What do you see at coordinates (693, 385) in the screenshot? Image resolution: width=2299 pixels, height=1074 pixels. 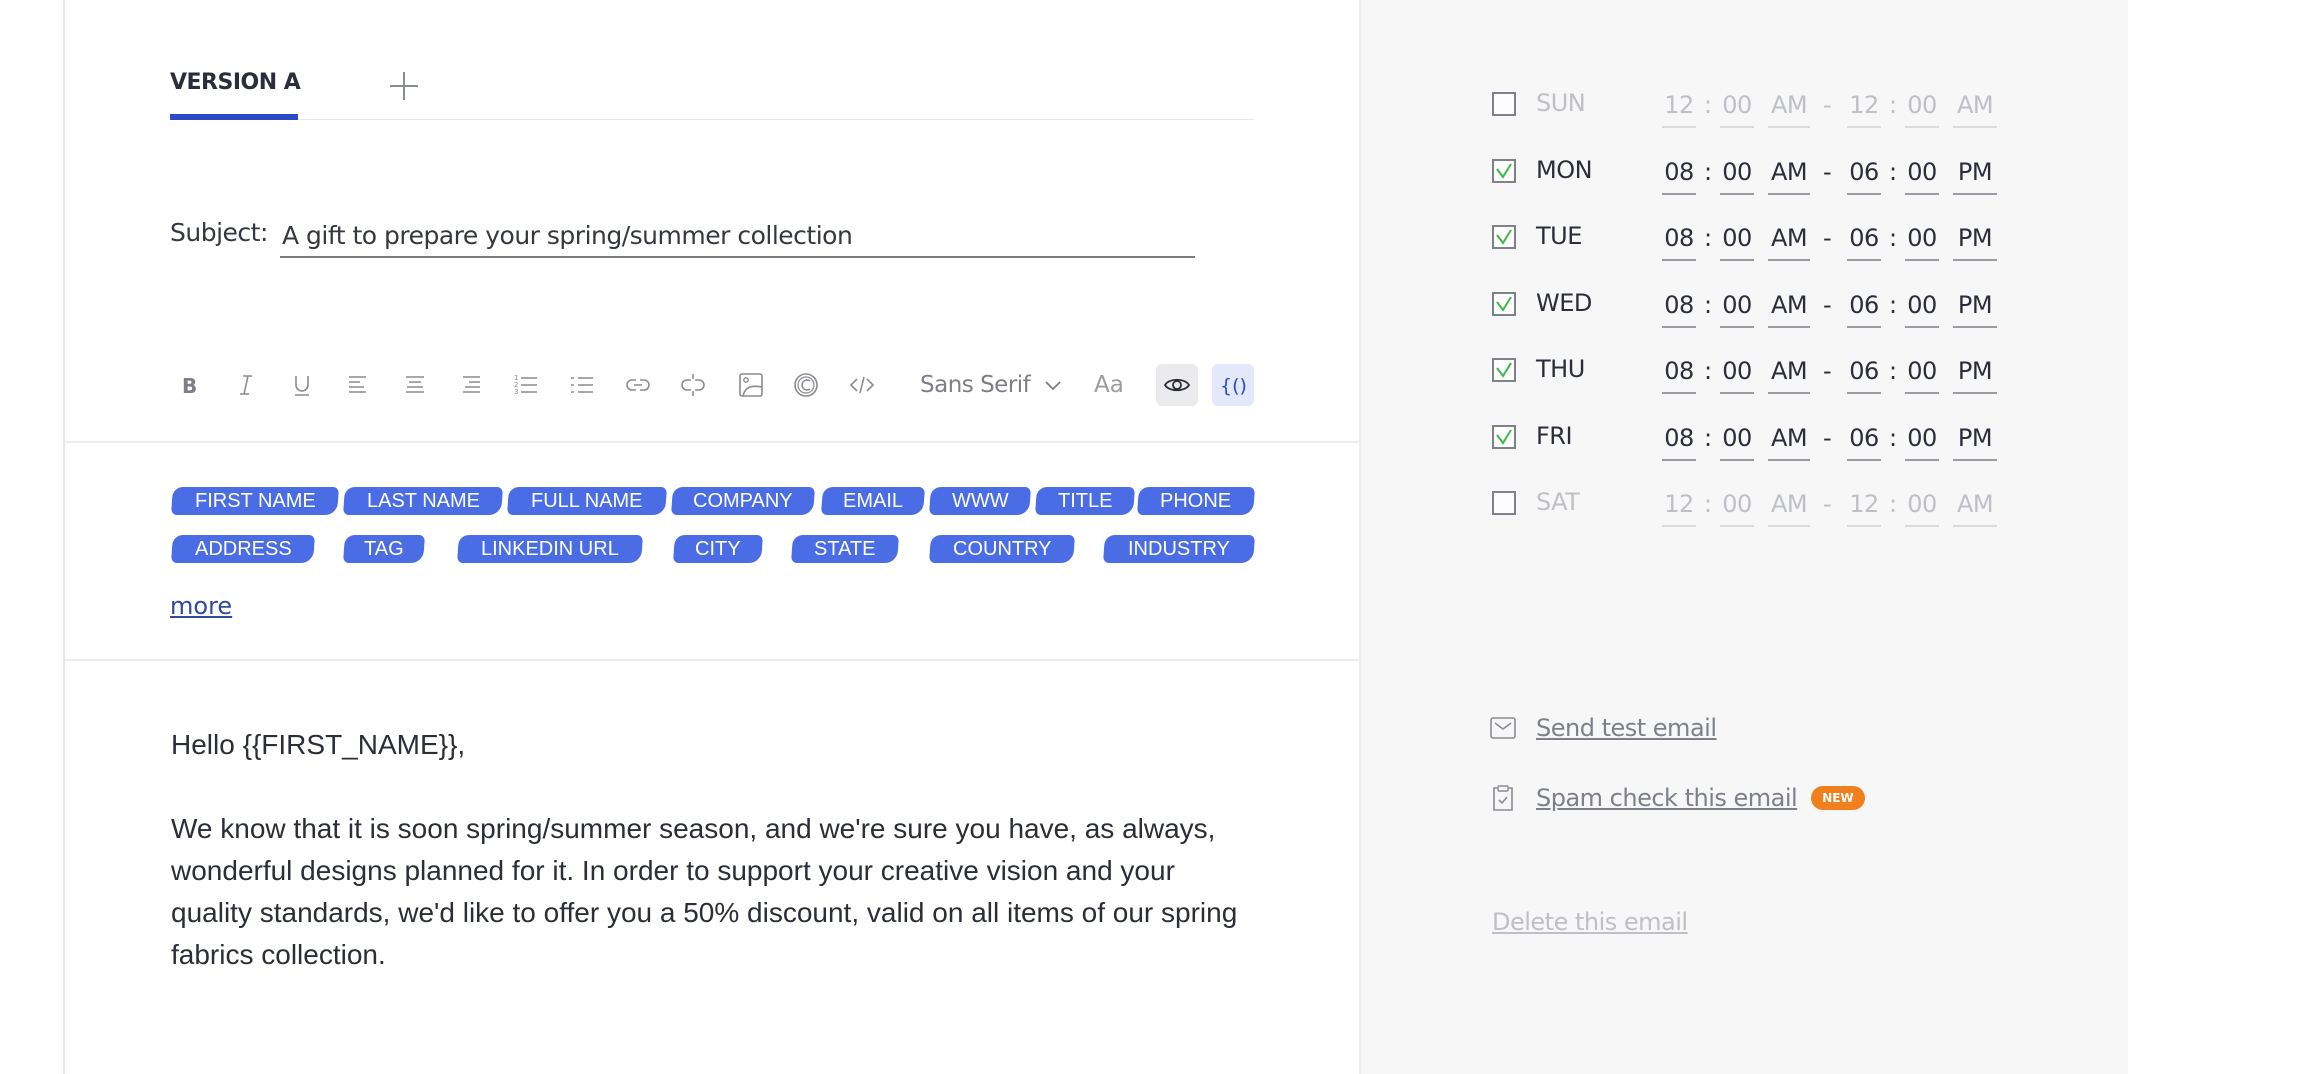 I see `unlink-button` at bounding box center [693, 385].